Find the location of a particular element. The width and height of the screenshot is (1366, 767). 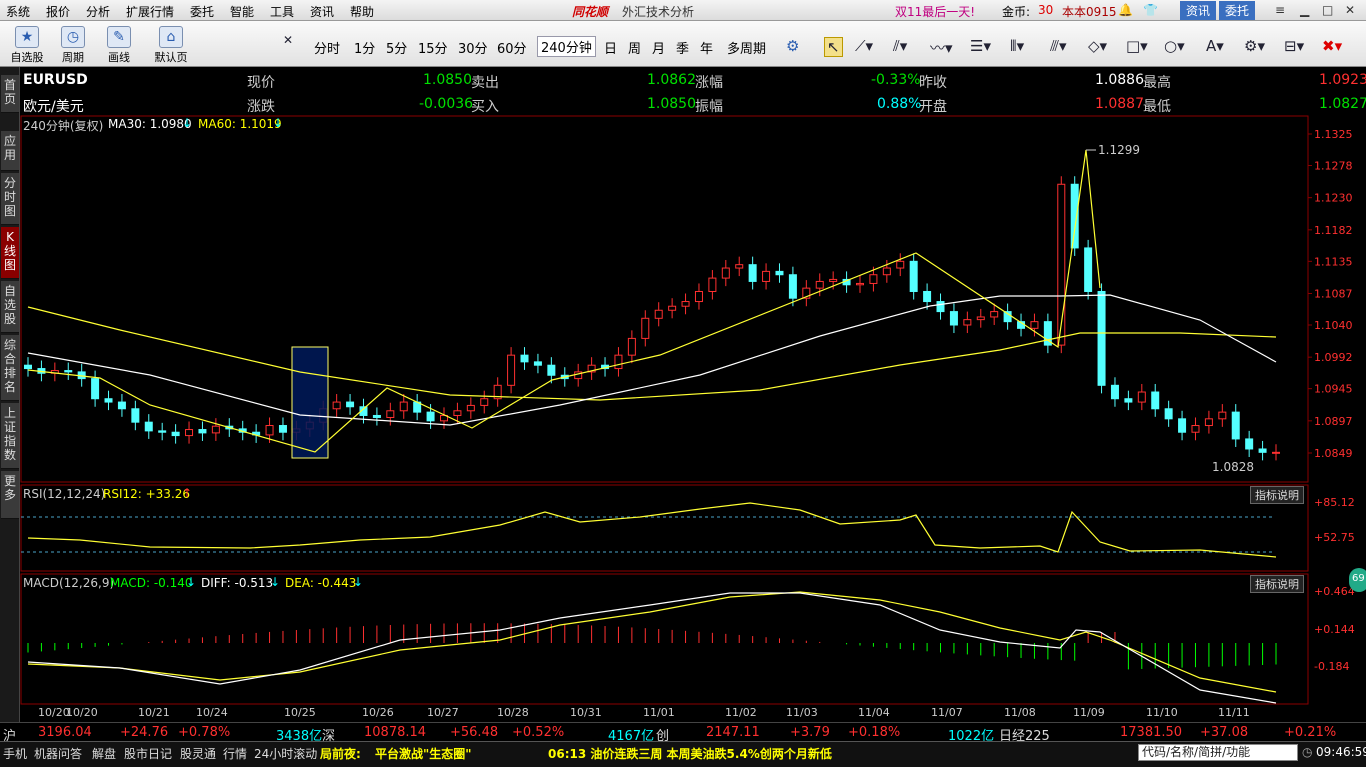

x-tick-label: 11/08 is located at coordinates (1020, 712).